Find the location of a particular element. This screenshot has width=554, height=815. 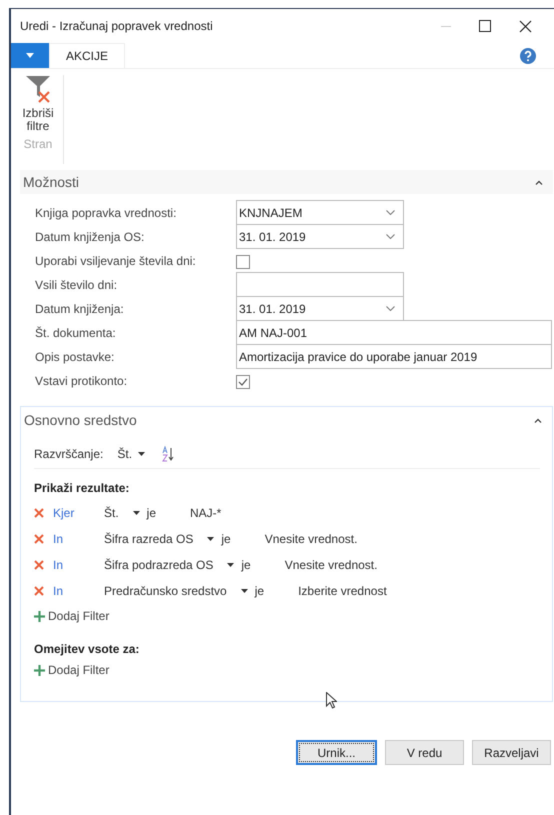

field-label: Opis postavke: is located at coordinates (75, 357).